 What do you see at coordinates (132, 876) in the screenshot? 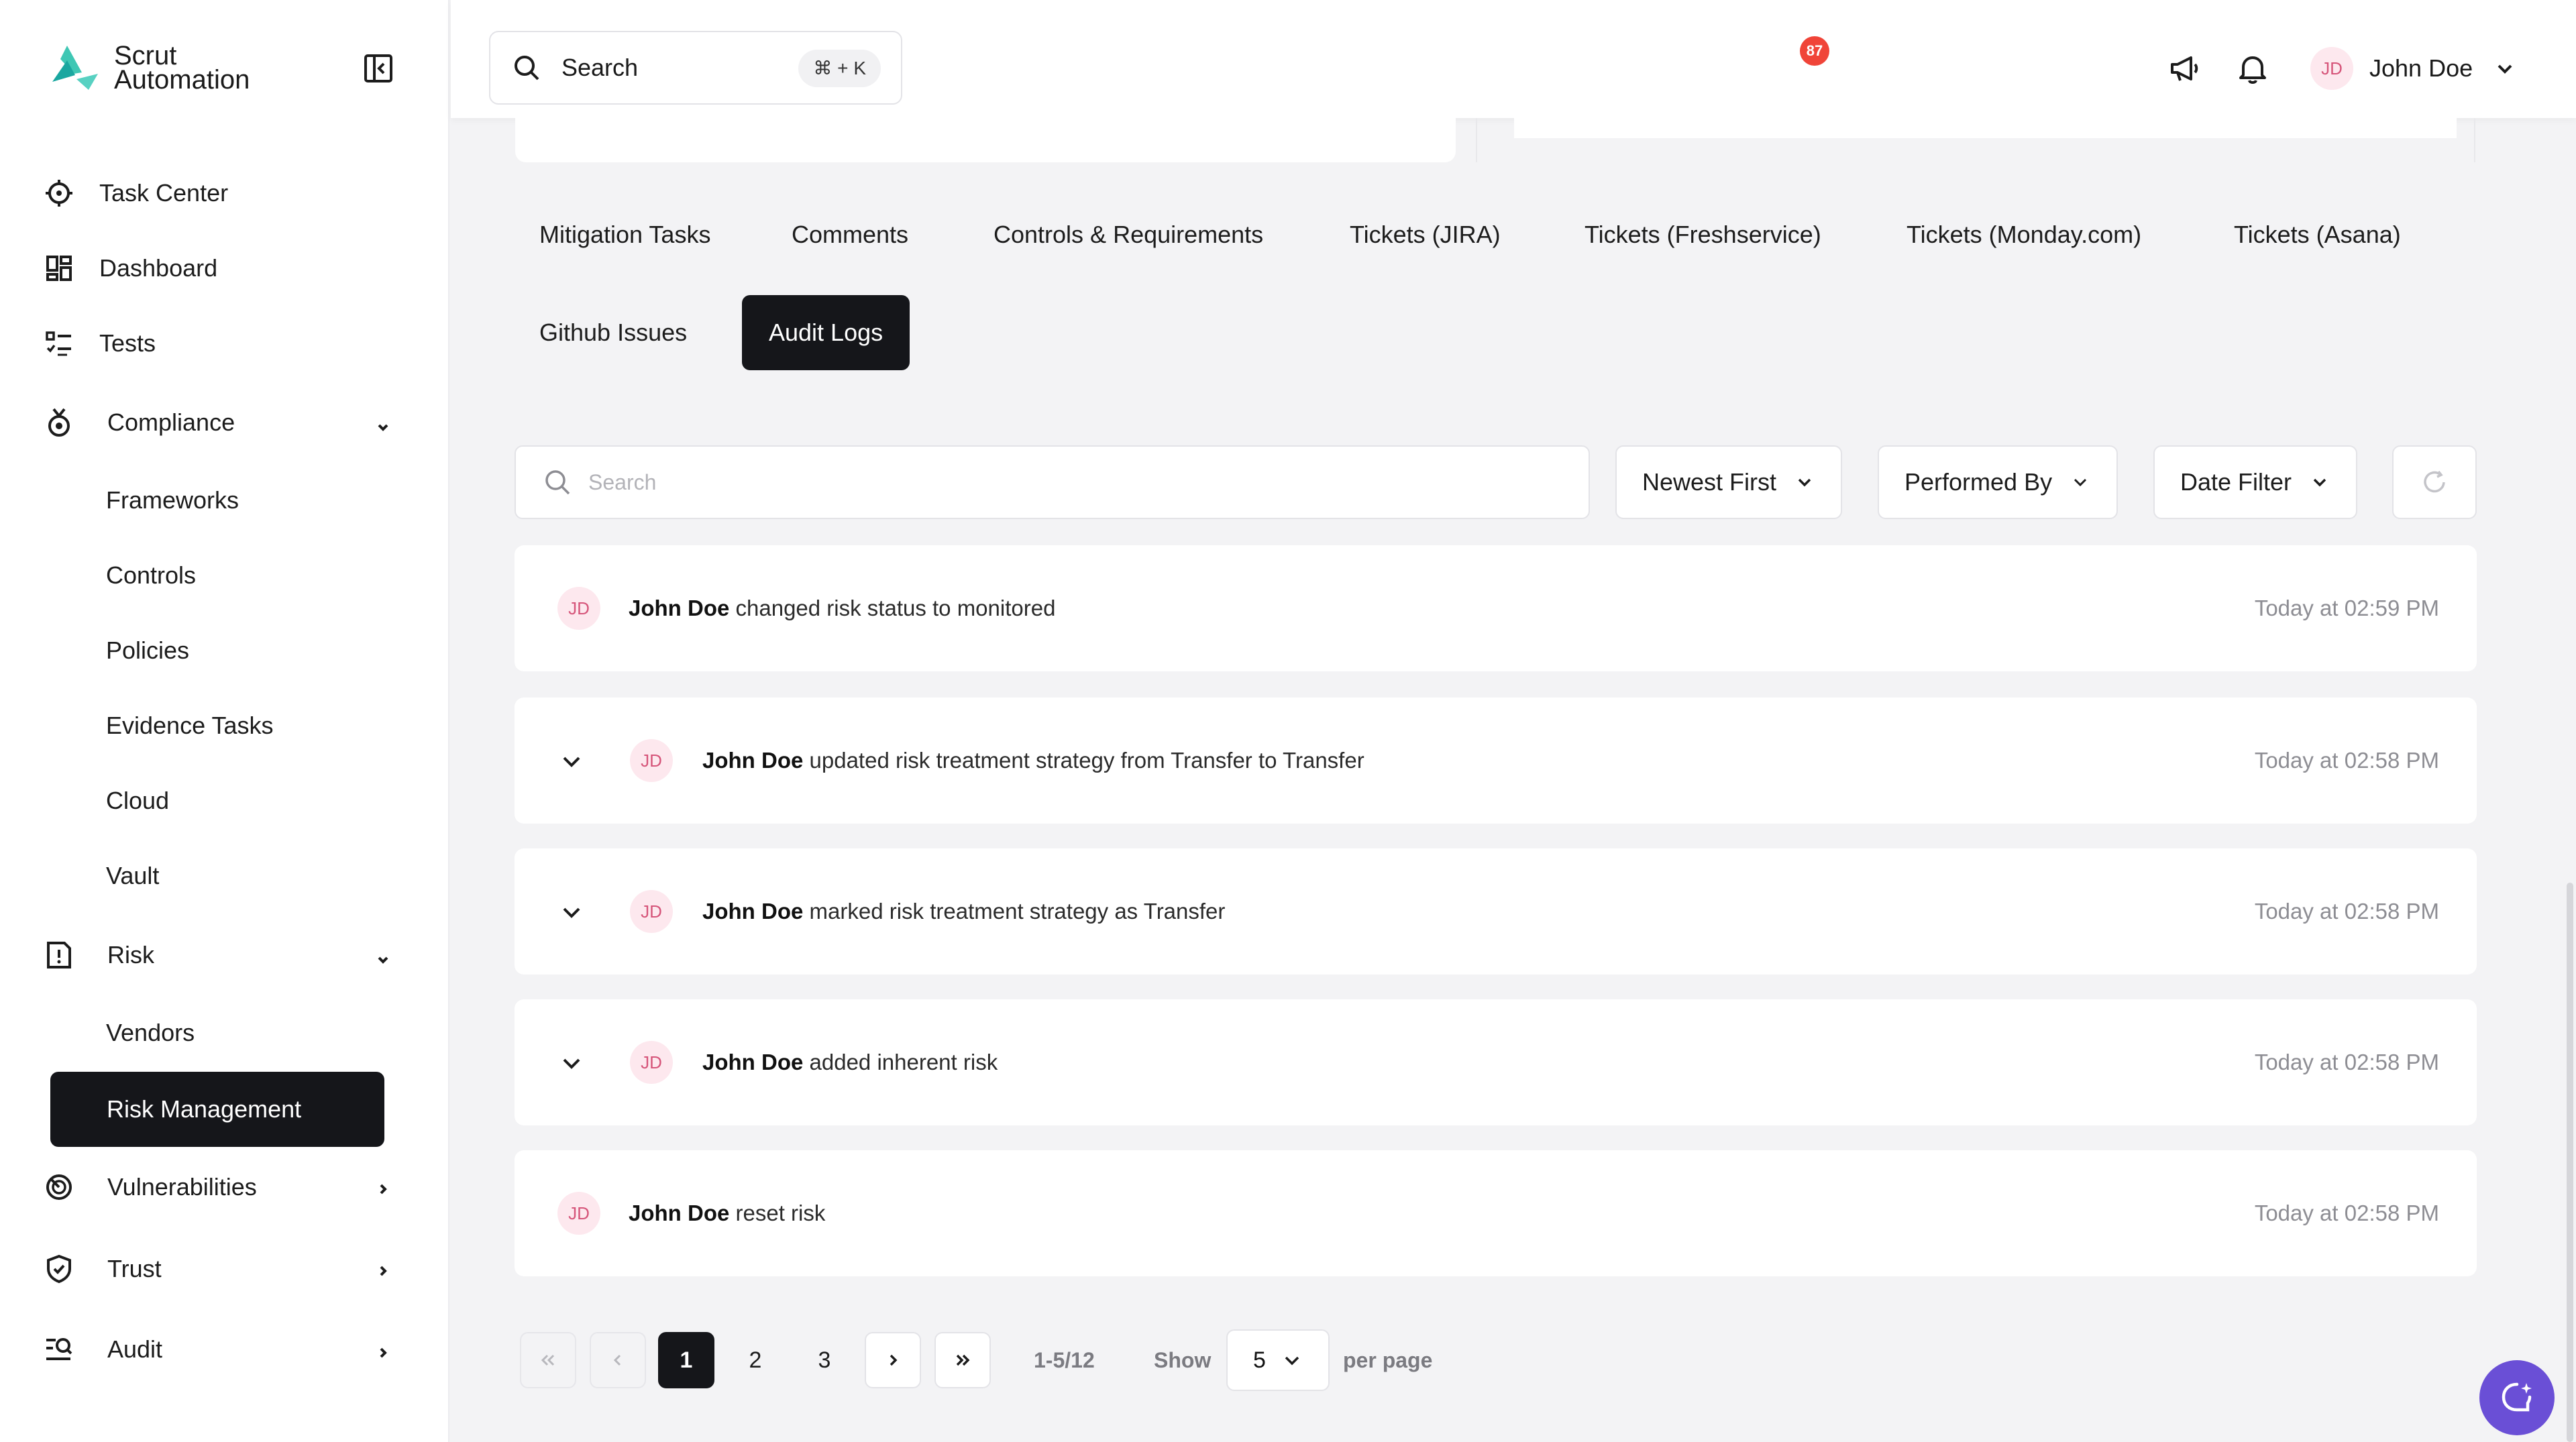
I see `sidebar-item-vault: Vault` at bounding box center [132, 876].